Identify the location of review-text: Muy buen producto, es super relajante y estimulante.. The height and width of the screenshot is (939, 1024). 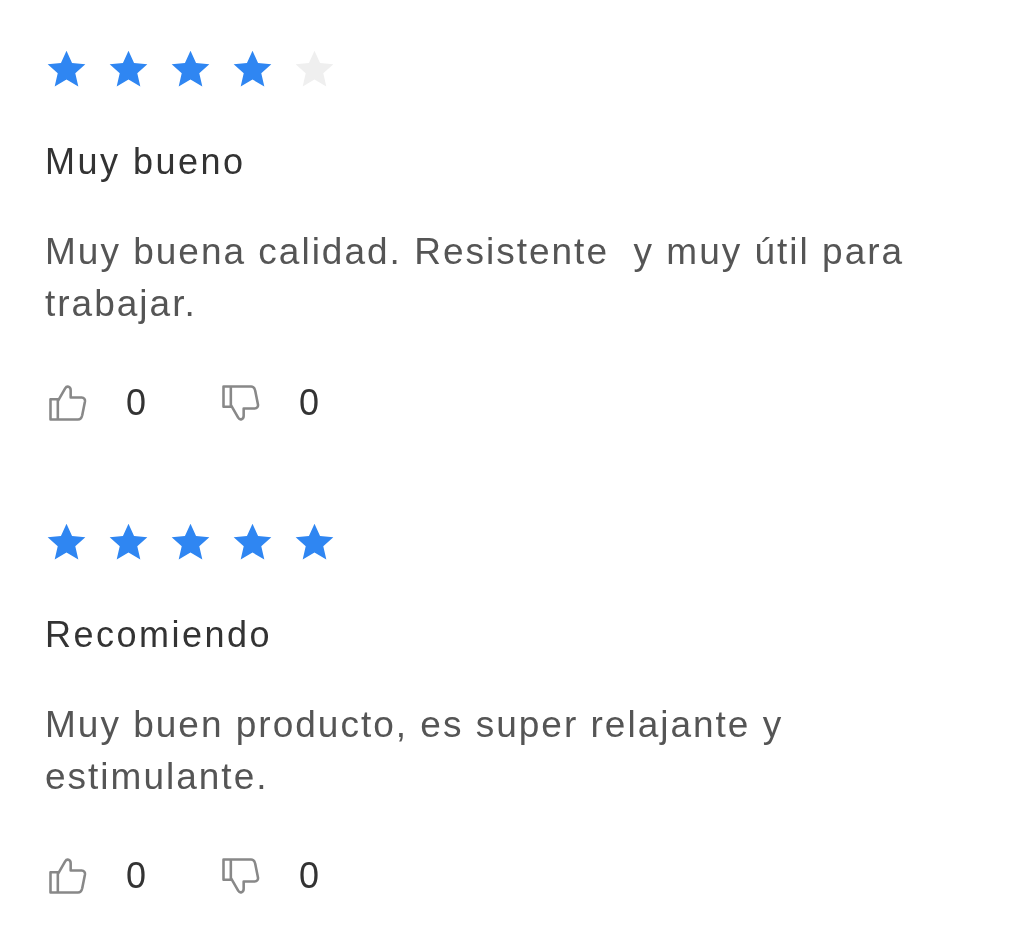
(415, 751).